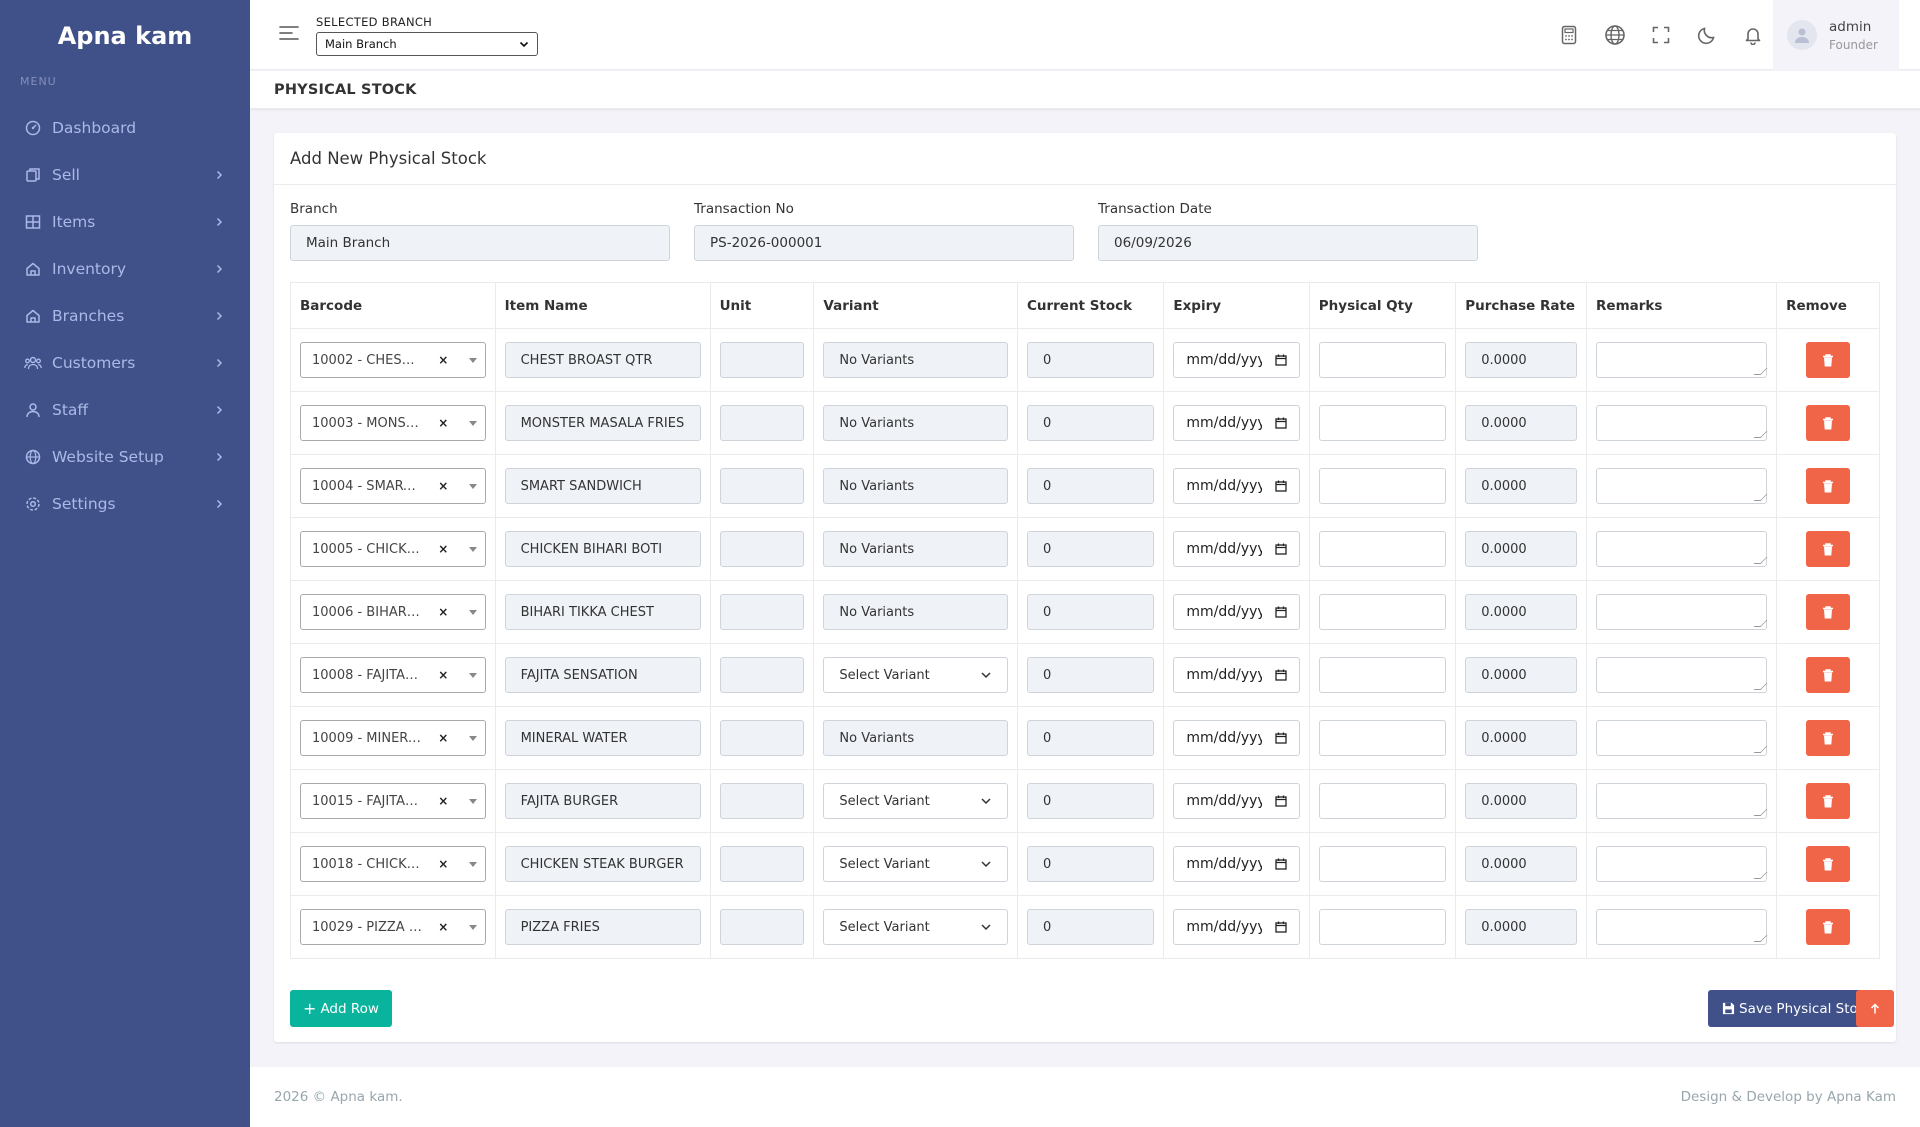  What do you see at coordinates (125, 221) in the screenshot?
I see `sidebar-item-items: Items` at bounding box center [125, 221].